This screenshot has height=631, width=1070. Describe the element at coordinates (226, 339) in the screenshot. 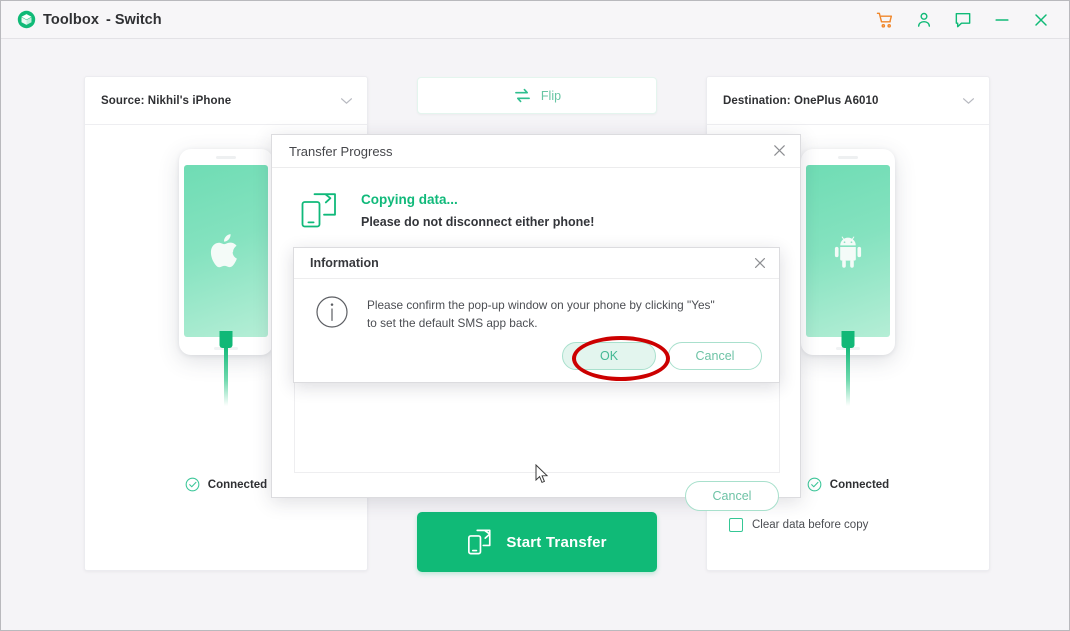

I see `source-cable-connector` at that location.